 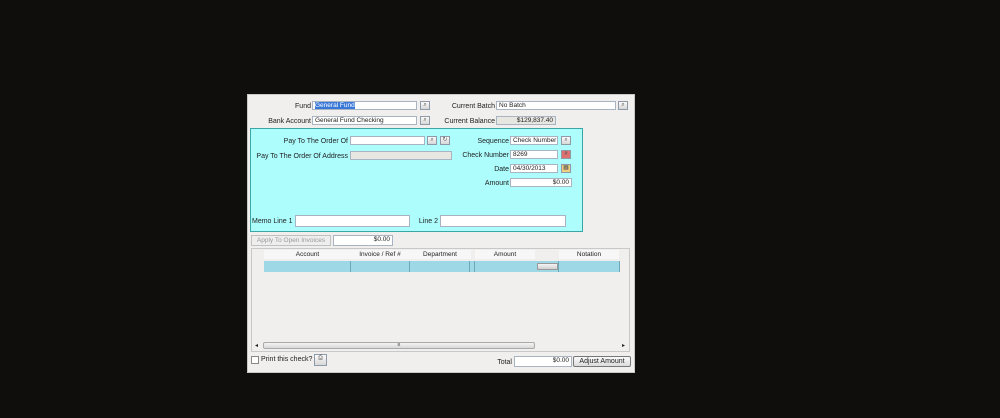 I want to click on apply-open-invoices-button: Apply To Open Invoices, so click(x=291, y=240).